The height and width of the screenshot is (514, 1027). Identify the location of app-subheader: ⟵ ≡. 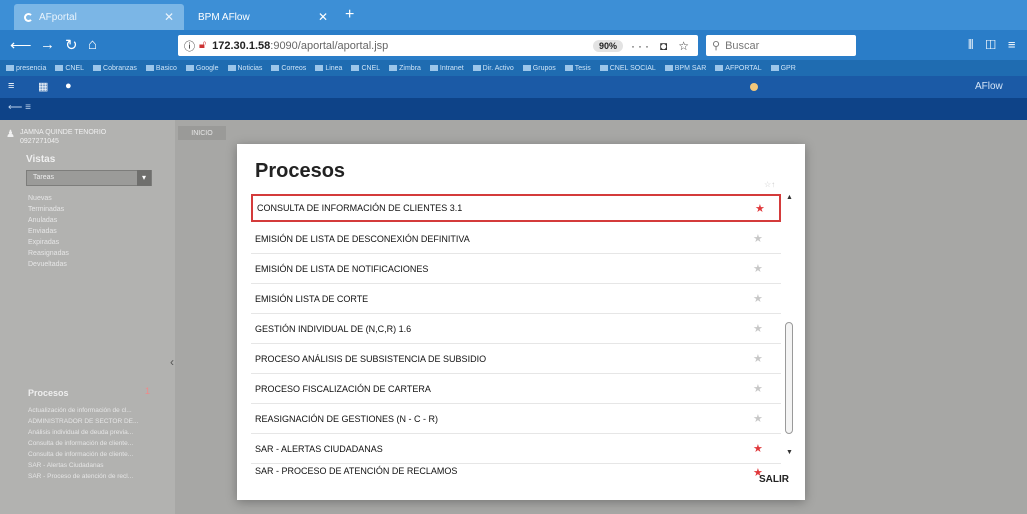
(513, 109).